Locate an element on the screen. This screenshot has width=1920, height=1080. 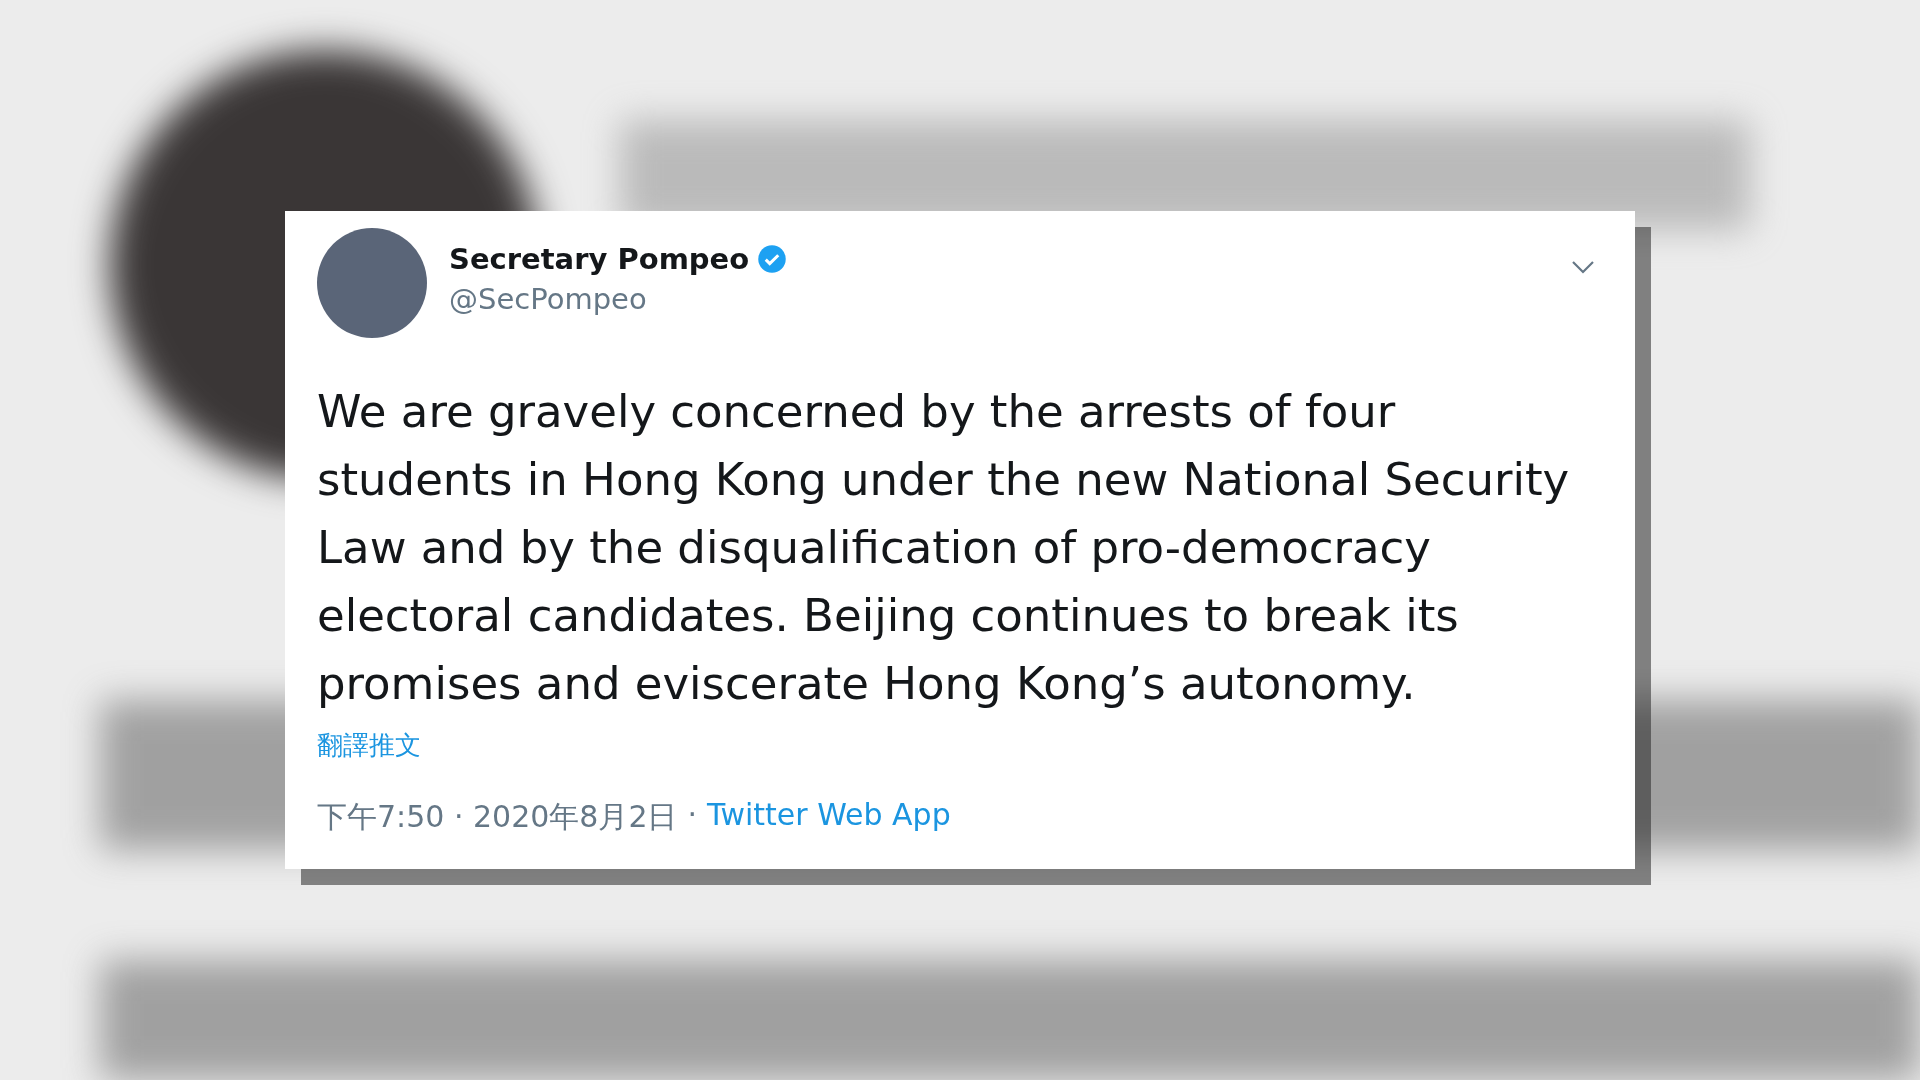
user-name: Secretary Pompeo is located at coordinates (599, 259).